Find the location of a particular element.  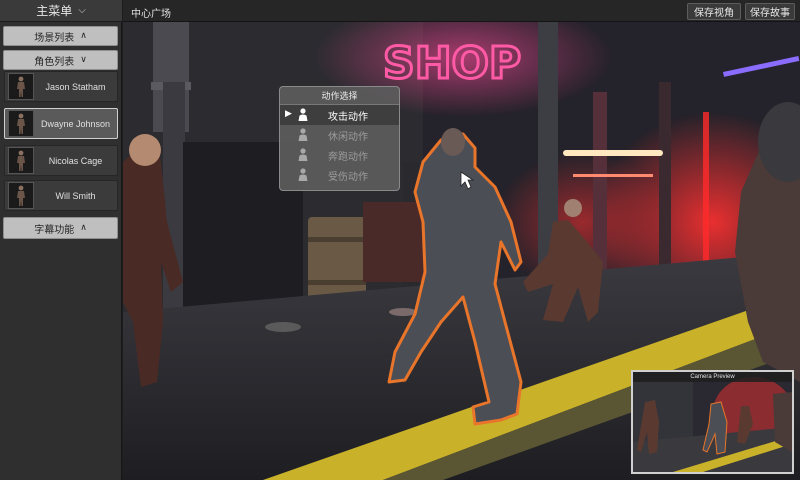

action-item-attack: ▶ 攻击动作 is located at coordinates (339, 115).